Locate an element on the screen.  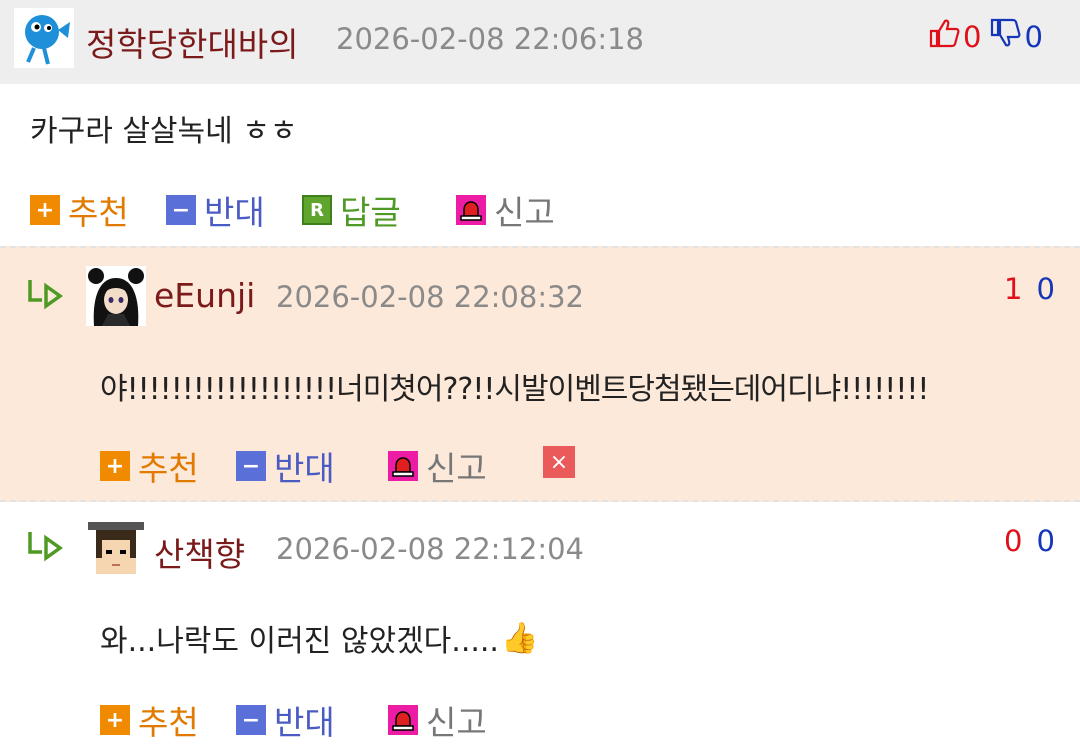
thumbs-down-icon is located at coordinates (1005, 36).